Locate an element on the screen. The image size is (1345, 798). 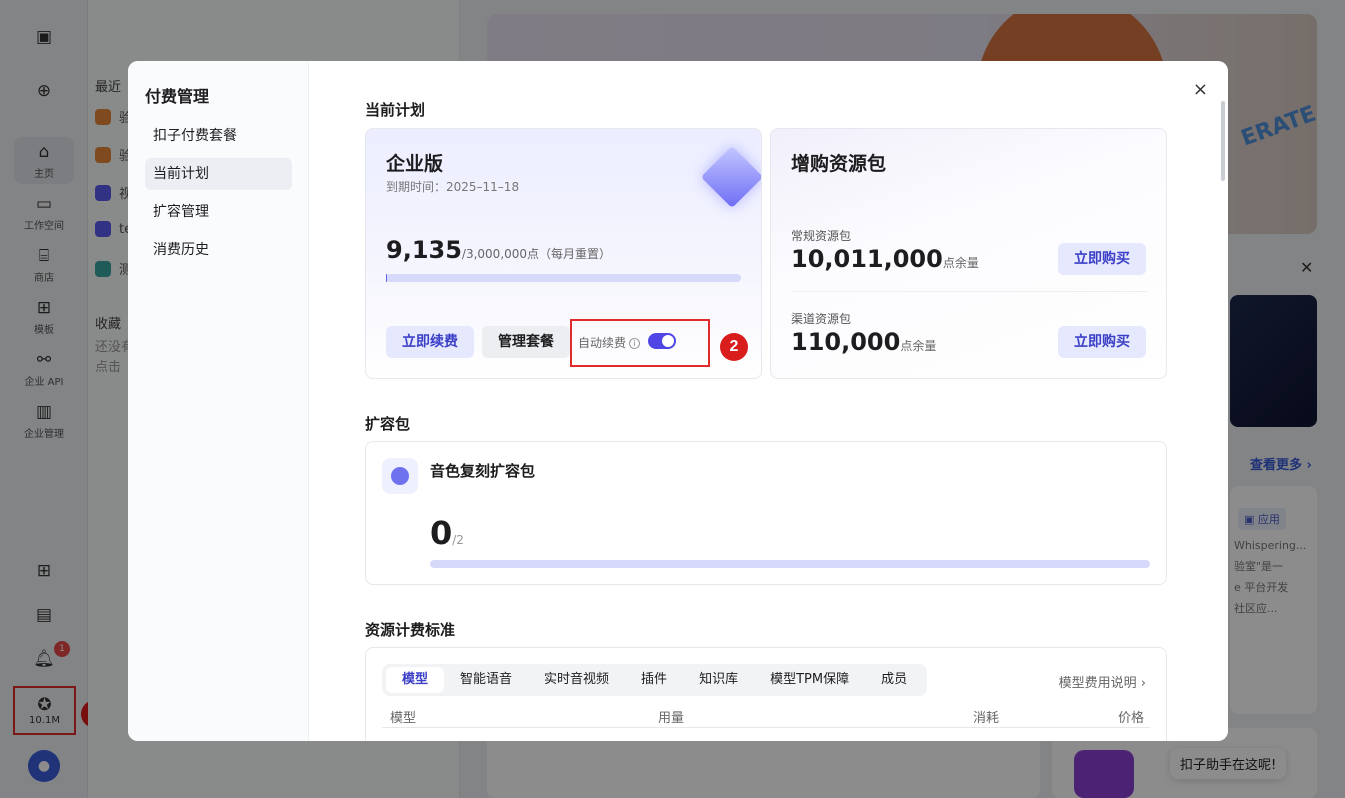
channel-package-value: 110,000点余量 is located at coordinates (863, 342).